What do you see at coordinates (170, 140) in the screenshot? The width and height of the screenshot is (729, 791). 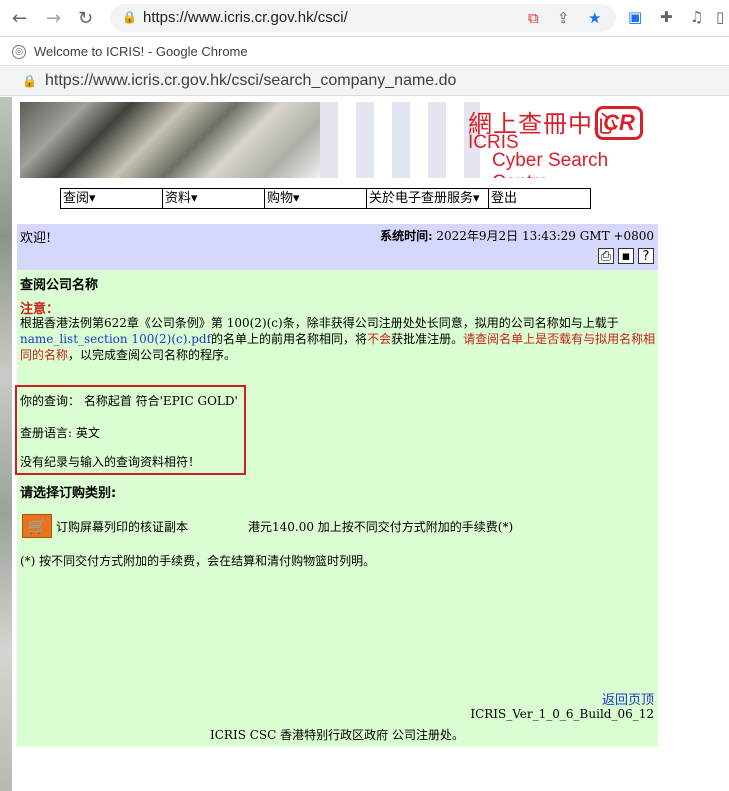 I see `banner-photo` at bounding box center [170, 140].